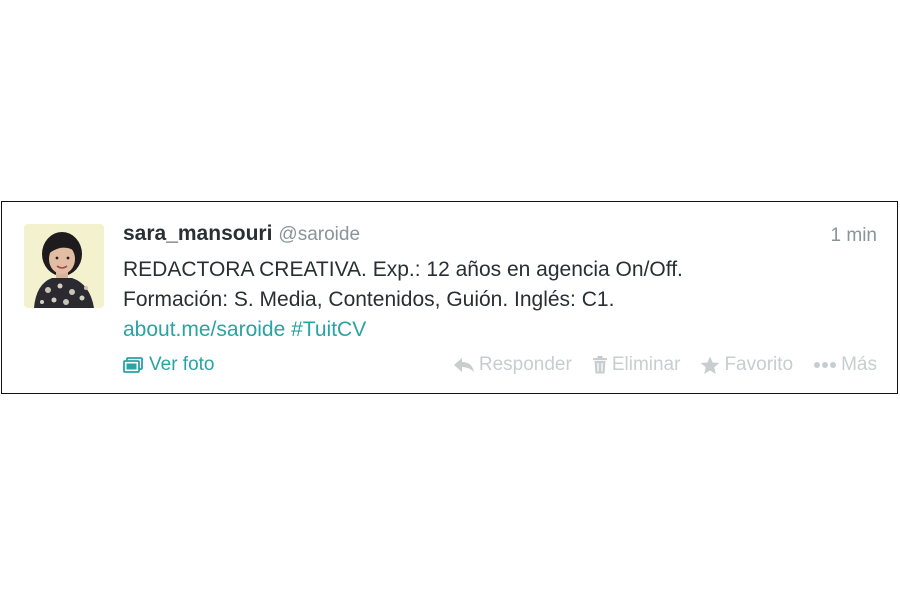  Describe the element at coordinates (599, 365) in the screenshot. I see `trash-icon` at that location.